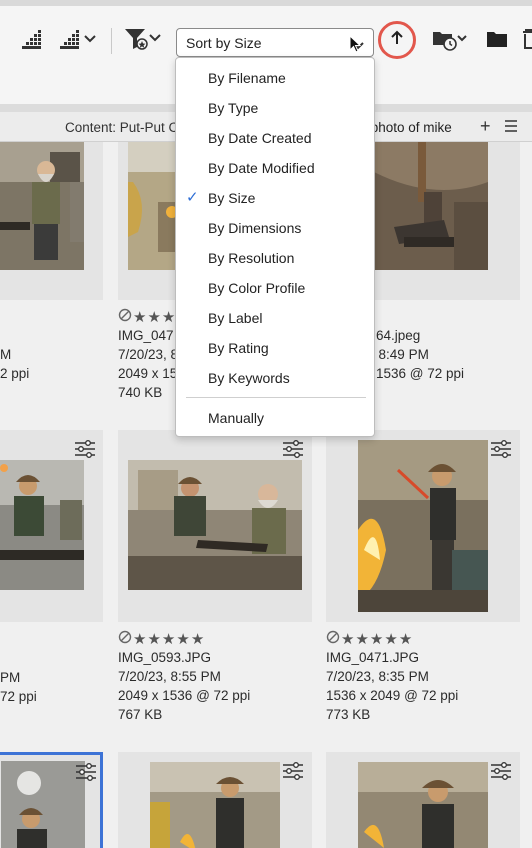  I want to click on sort-option-rating: By Rating, so click(275, 348).